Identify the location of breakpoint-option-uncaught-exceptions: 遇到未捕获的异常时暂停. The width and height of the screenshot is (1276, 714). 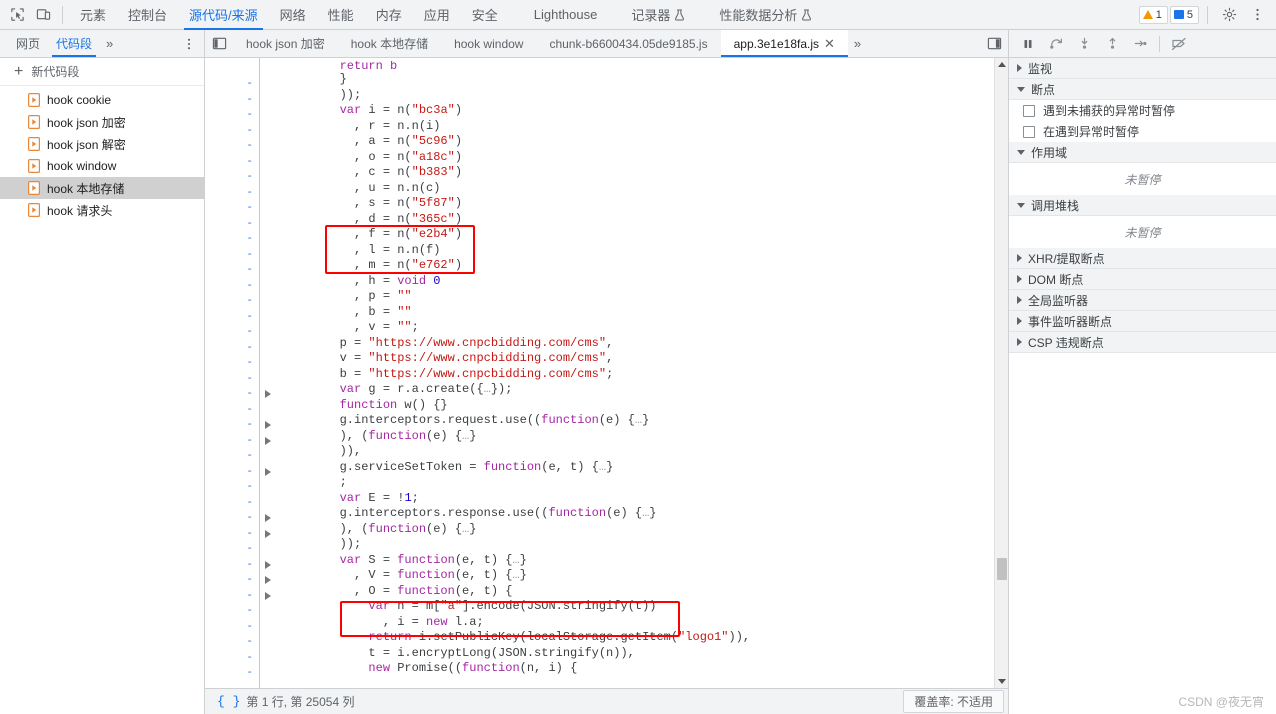
(1142, 110).